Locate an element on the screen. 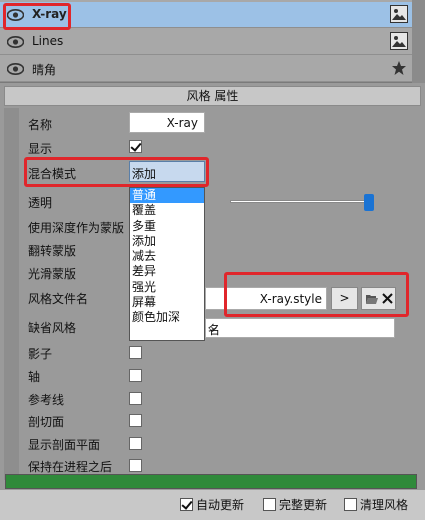 The width and height of the screenshot is (425, 520). clear-style-checkbox is located at coordinates (350, 504).